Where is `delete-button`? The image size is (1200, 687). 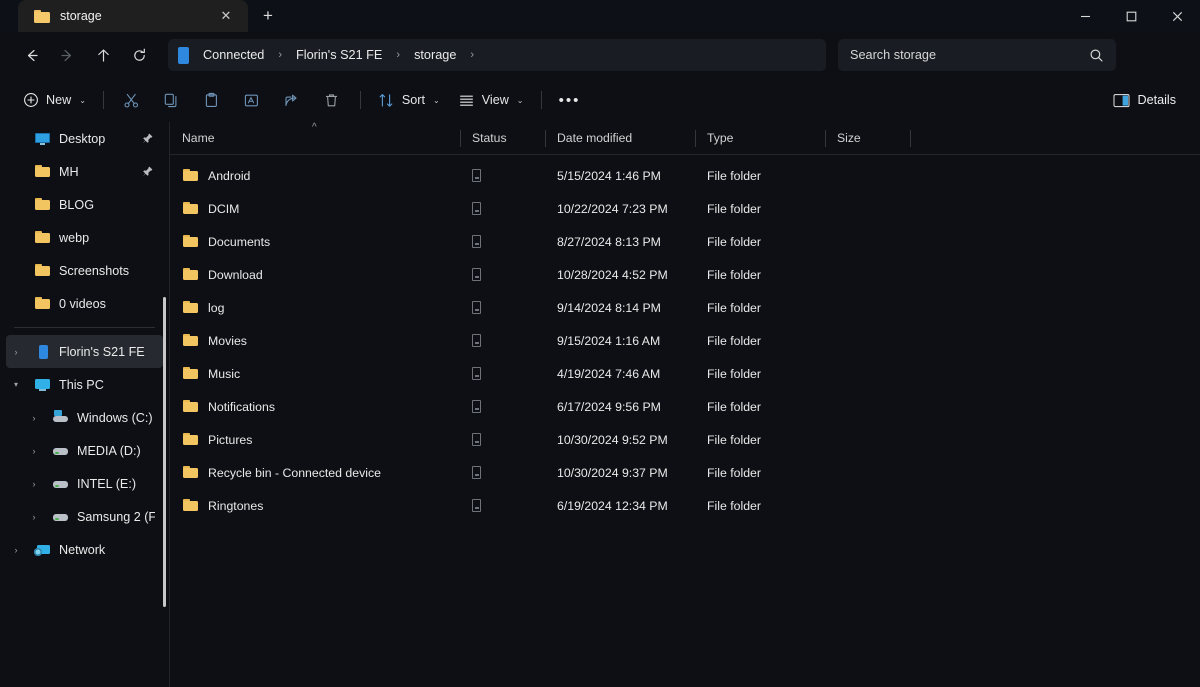 delete-button is located at coordinates (332, 100).